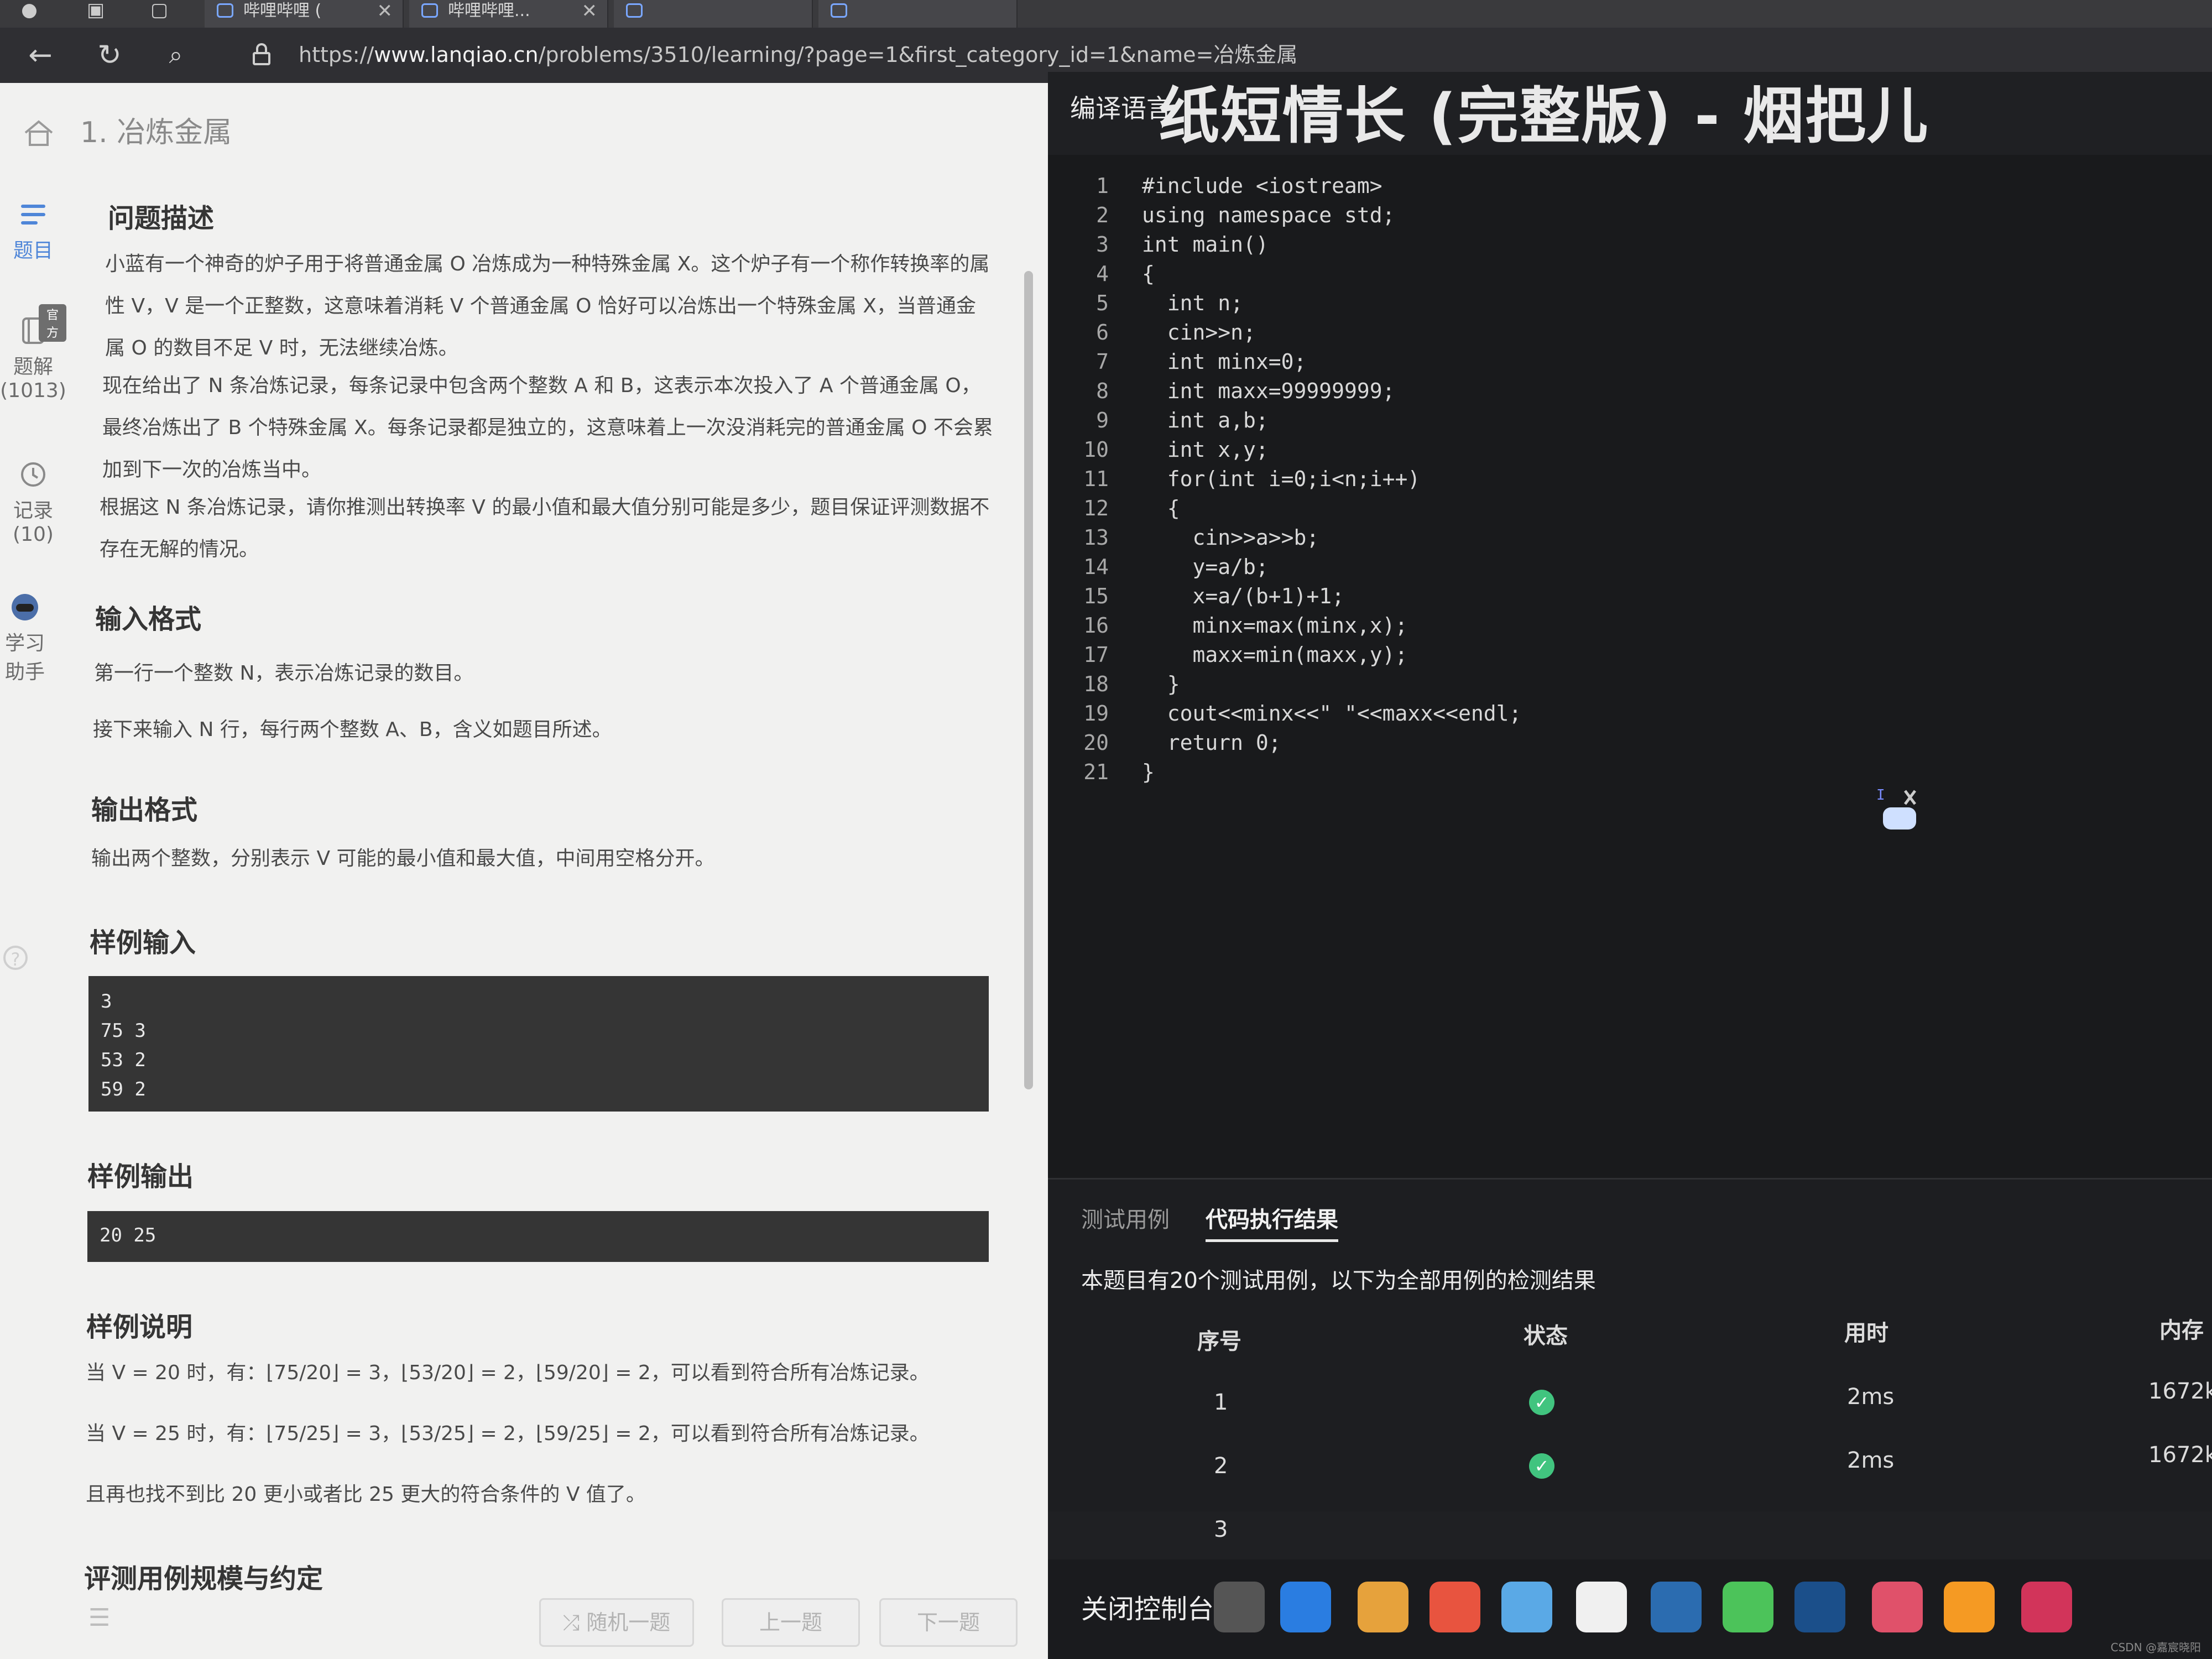  What do you see at coordinates (1028, 885) in the screenshot?
I see `problem-scrollbar` at bounding box center [1028, 885].